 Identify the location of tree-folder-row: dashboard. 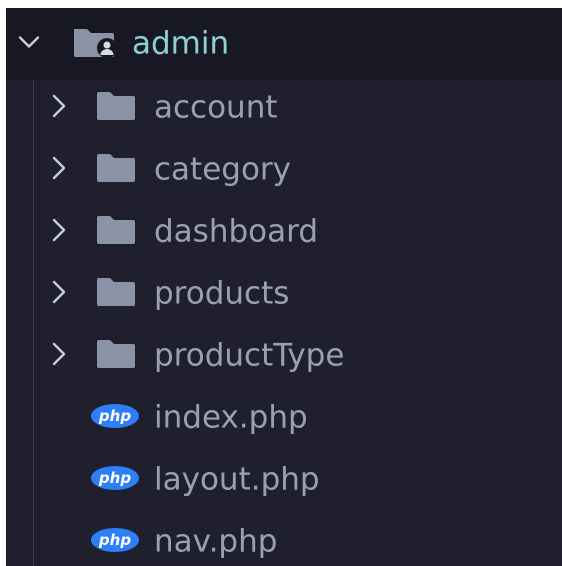
(284, 232).